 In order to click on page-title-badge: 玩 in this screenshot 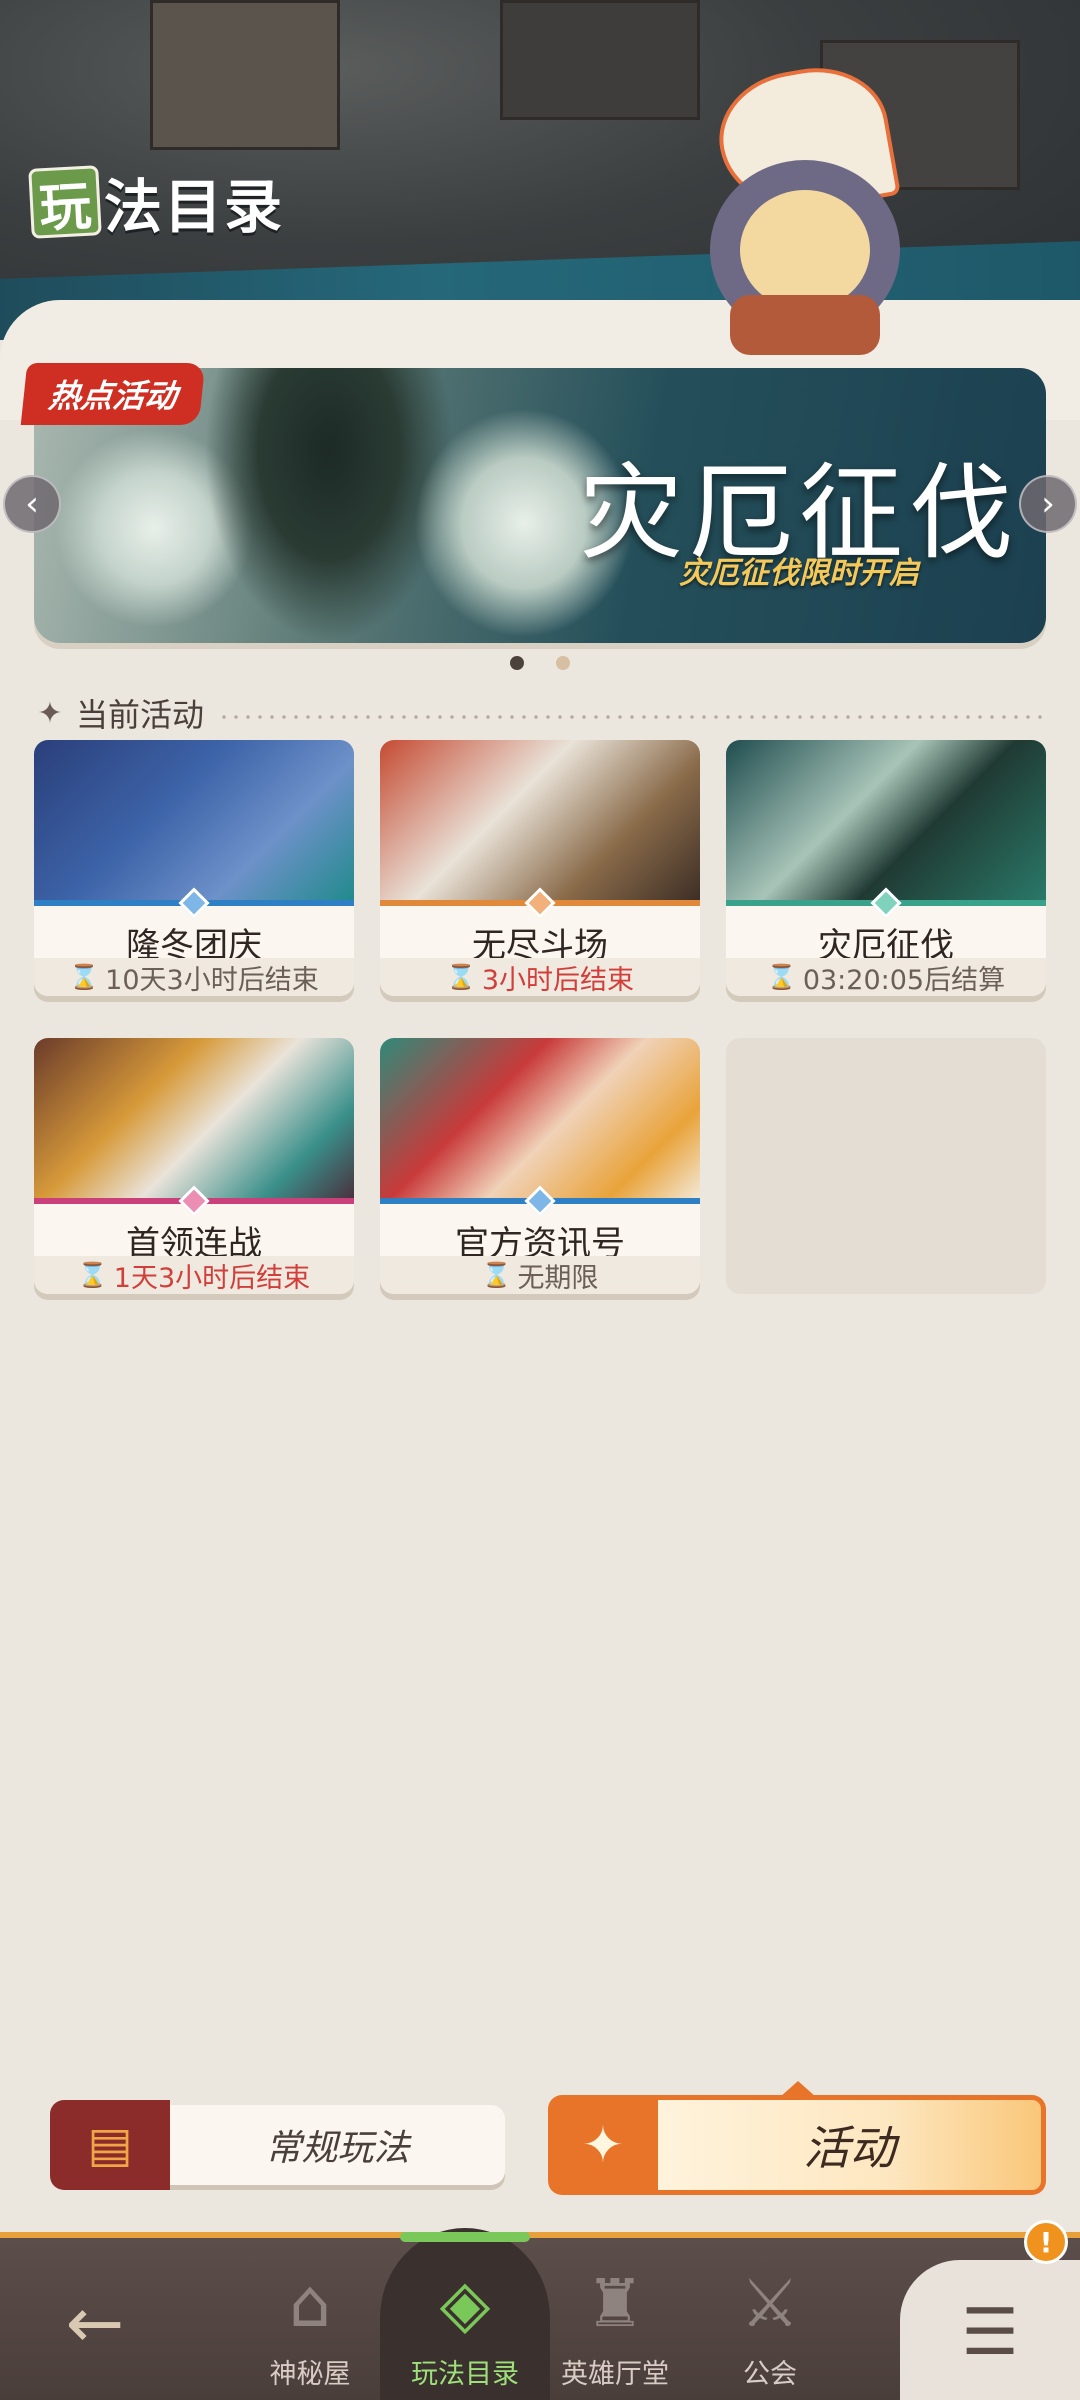, I will do `click(65, 202)`.